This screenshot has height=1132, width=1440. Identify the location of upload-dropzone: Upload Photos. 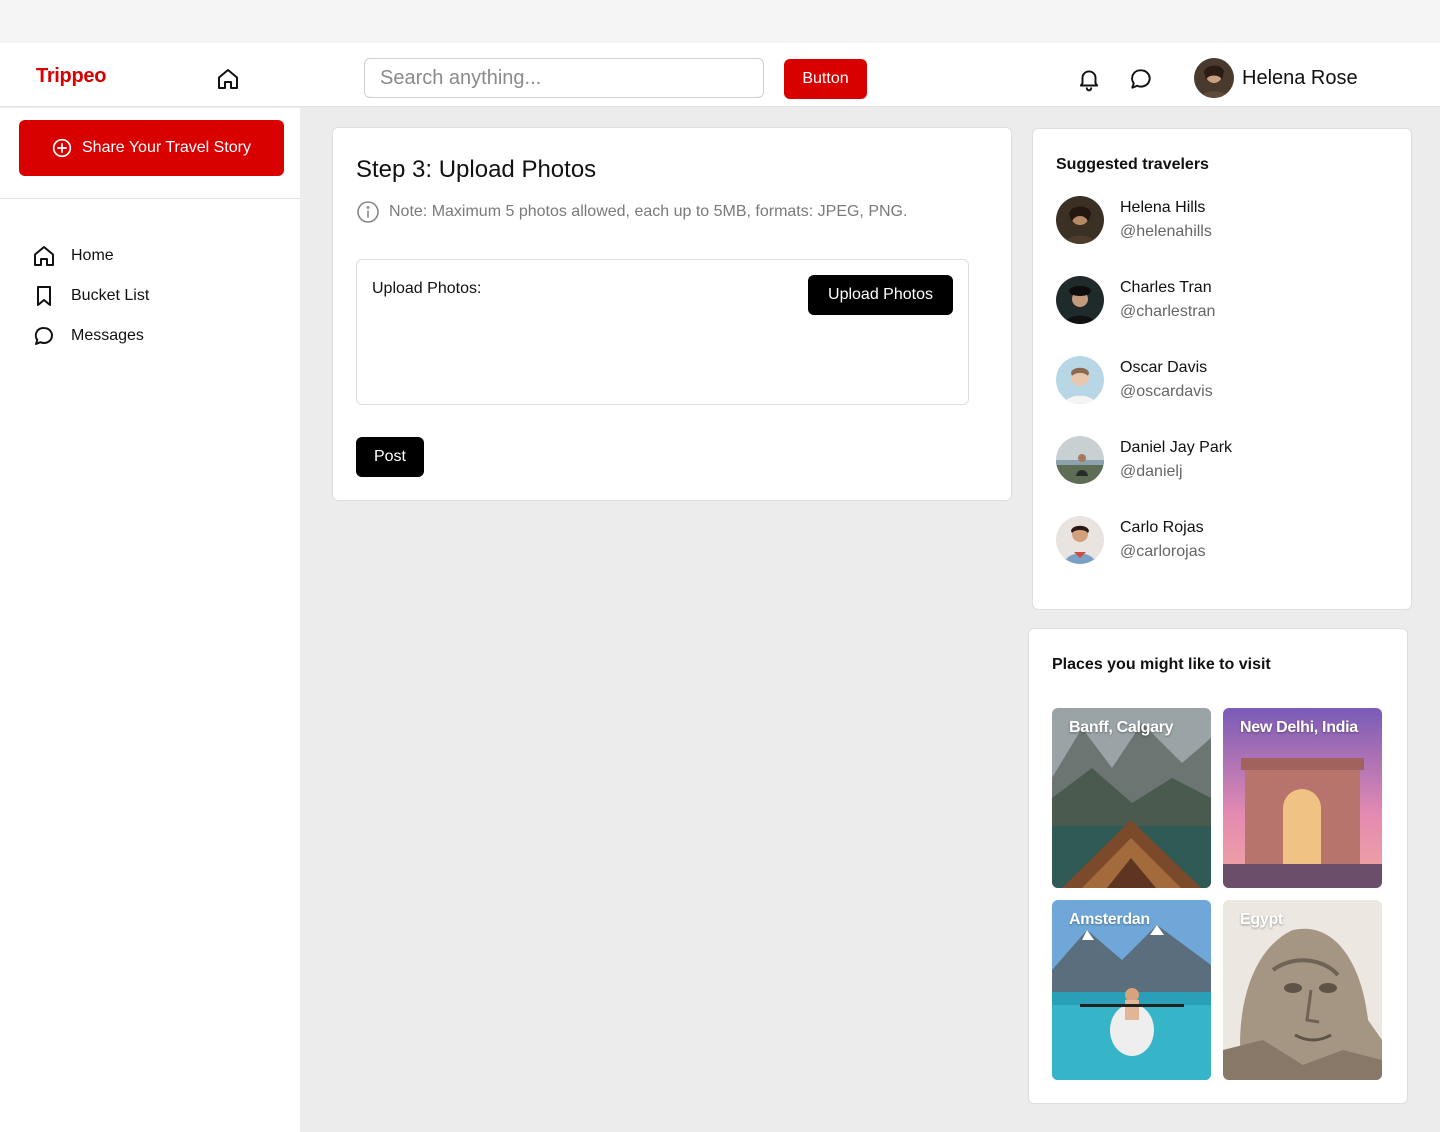
(662, 332).